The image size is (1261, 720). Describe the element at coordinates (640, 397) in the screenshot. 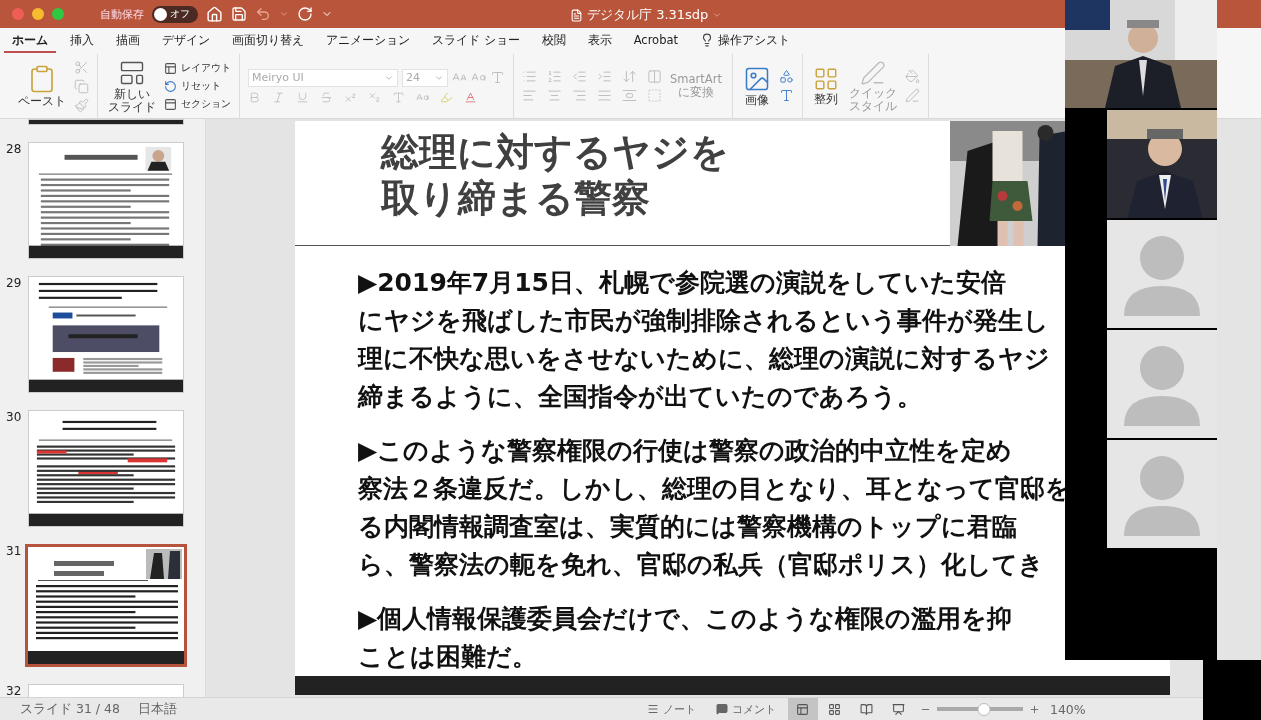

I see `body-text: 締まるように、全国指令が出ていたのであろう。` at that location.